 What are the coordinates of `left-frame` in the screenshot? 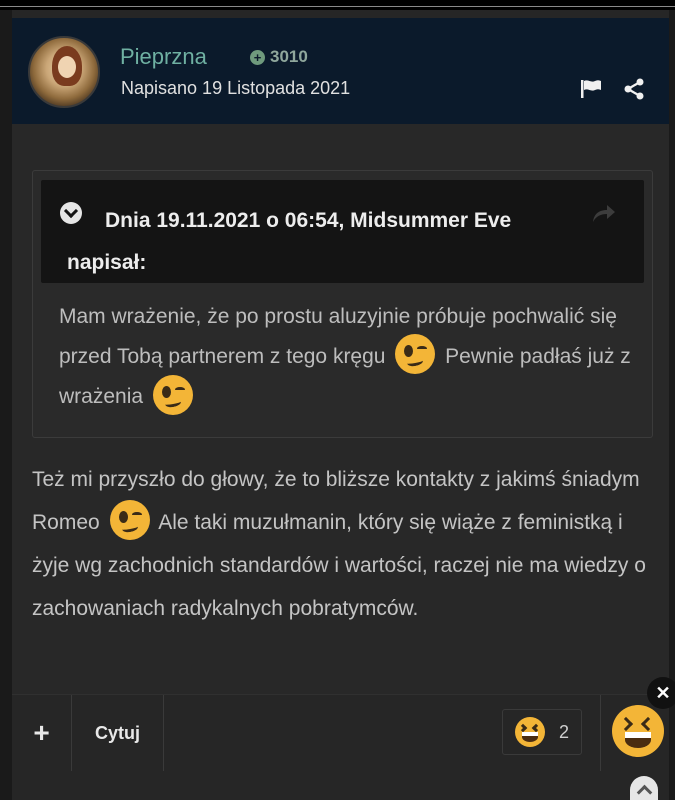 It's located at (6, 405).